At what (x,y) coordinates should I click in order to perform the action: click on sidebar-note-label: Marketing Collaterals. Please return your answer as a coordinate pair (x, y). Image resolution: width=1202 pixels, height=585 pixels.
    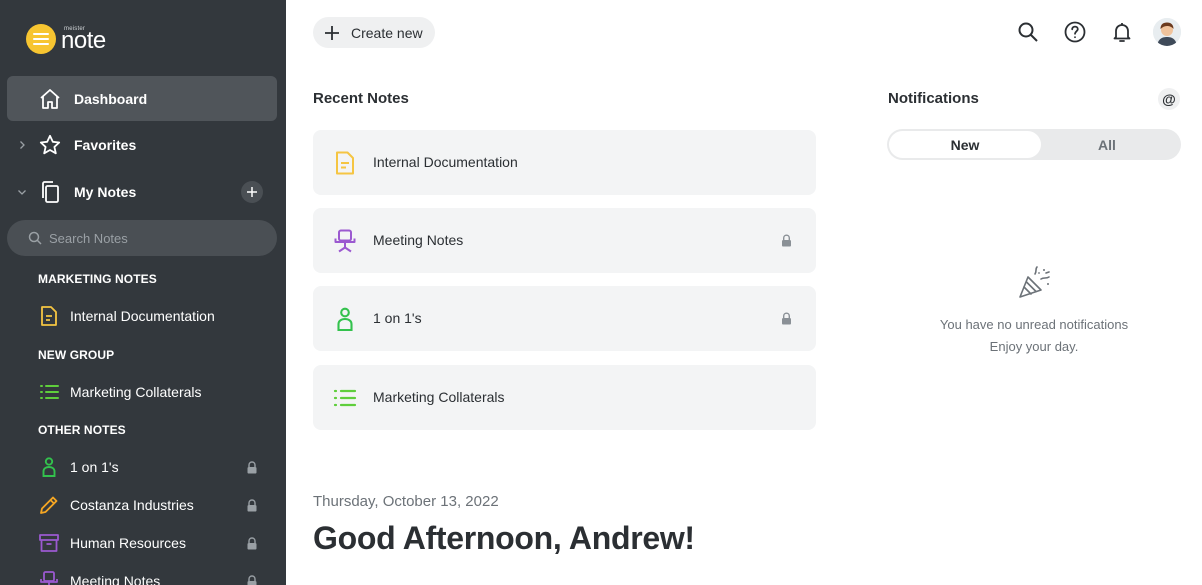
    Looking at the image, I should click on (136, 392).